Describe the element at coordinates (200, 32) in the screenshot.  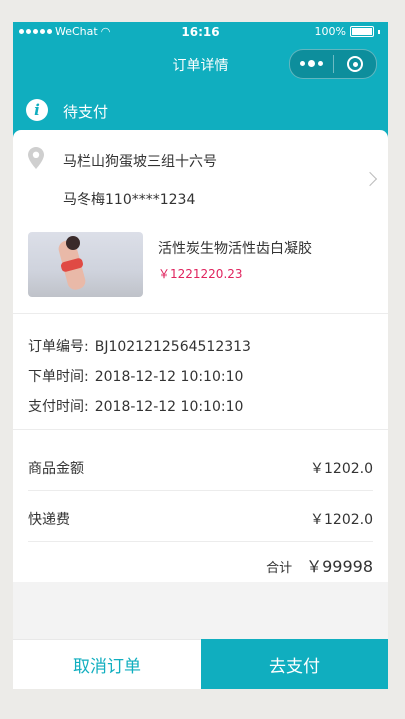
I see `status-bar: WeChat ◠ 16:16 100%` at that location.